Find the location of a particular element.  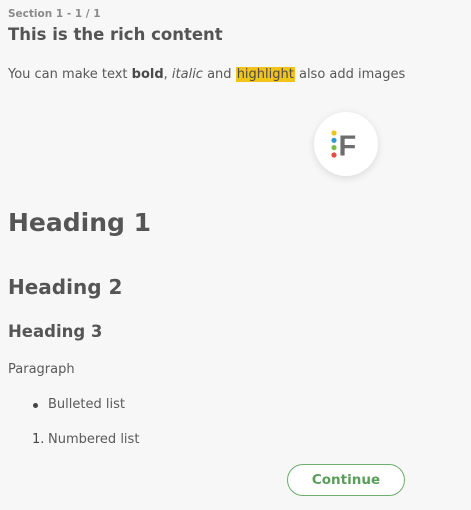

heading-2: Heading 2 is located at coordinates (65, 287).